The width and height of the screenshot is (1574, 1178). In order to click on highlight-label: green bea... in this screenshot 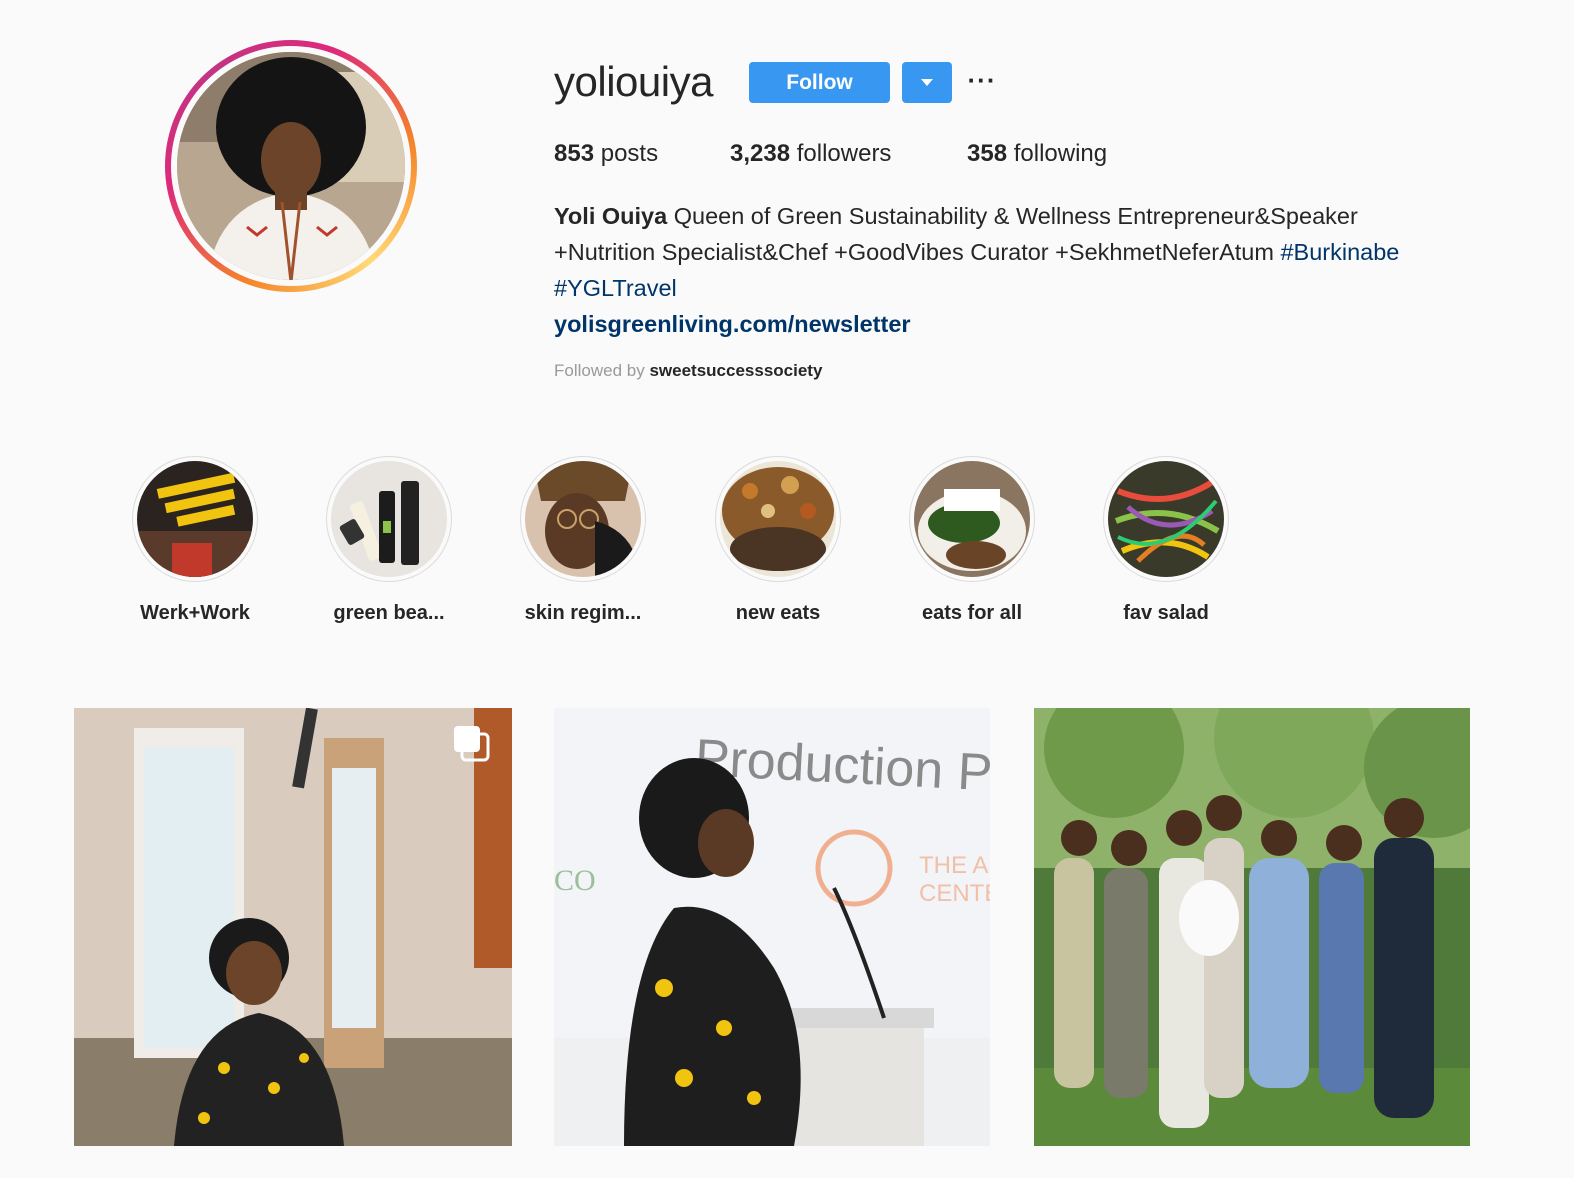, I will do `click(389, 613)`.